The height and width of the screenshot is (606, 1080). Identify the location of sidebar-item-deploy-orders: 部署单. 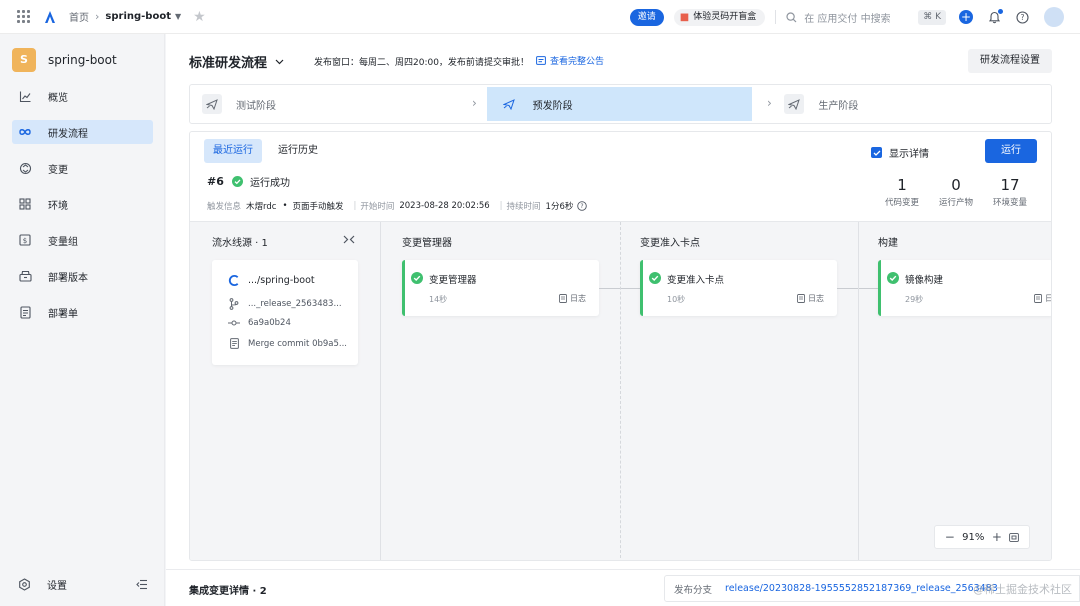
(82, 312).